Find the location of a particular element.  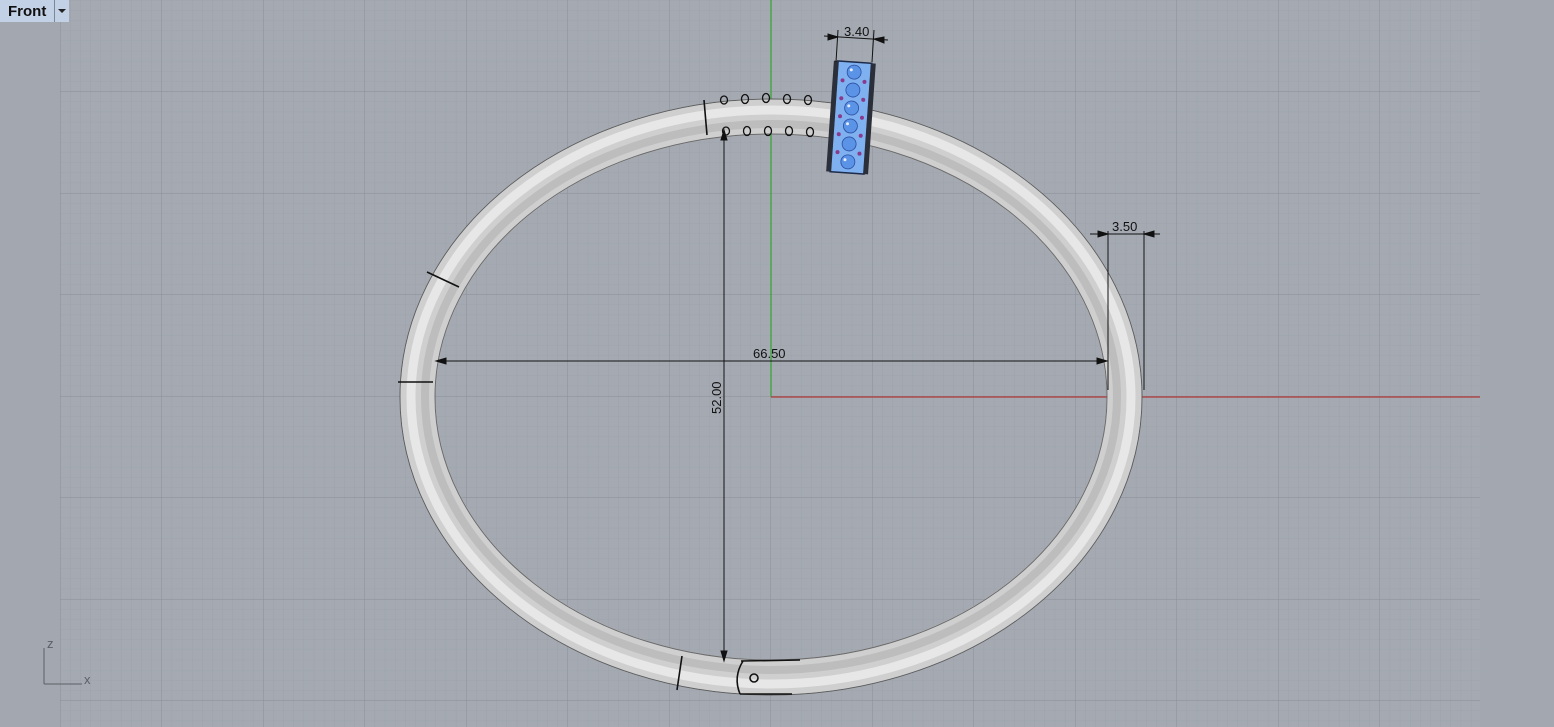

viewport-menu-button is located at coordinates (62, 11).